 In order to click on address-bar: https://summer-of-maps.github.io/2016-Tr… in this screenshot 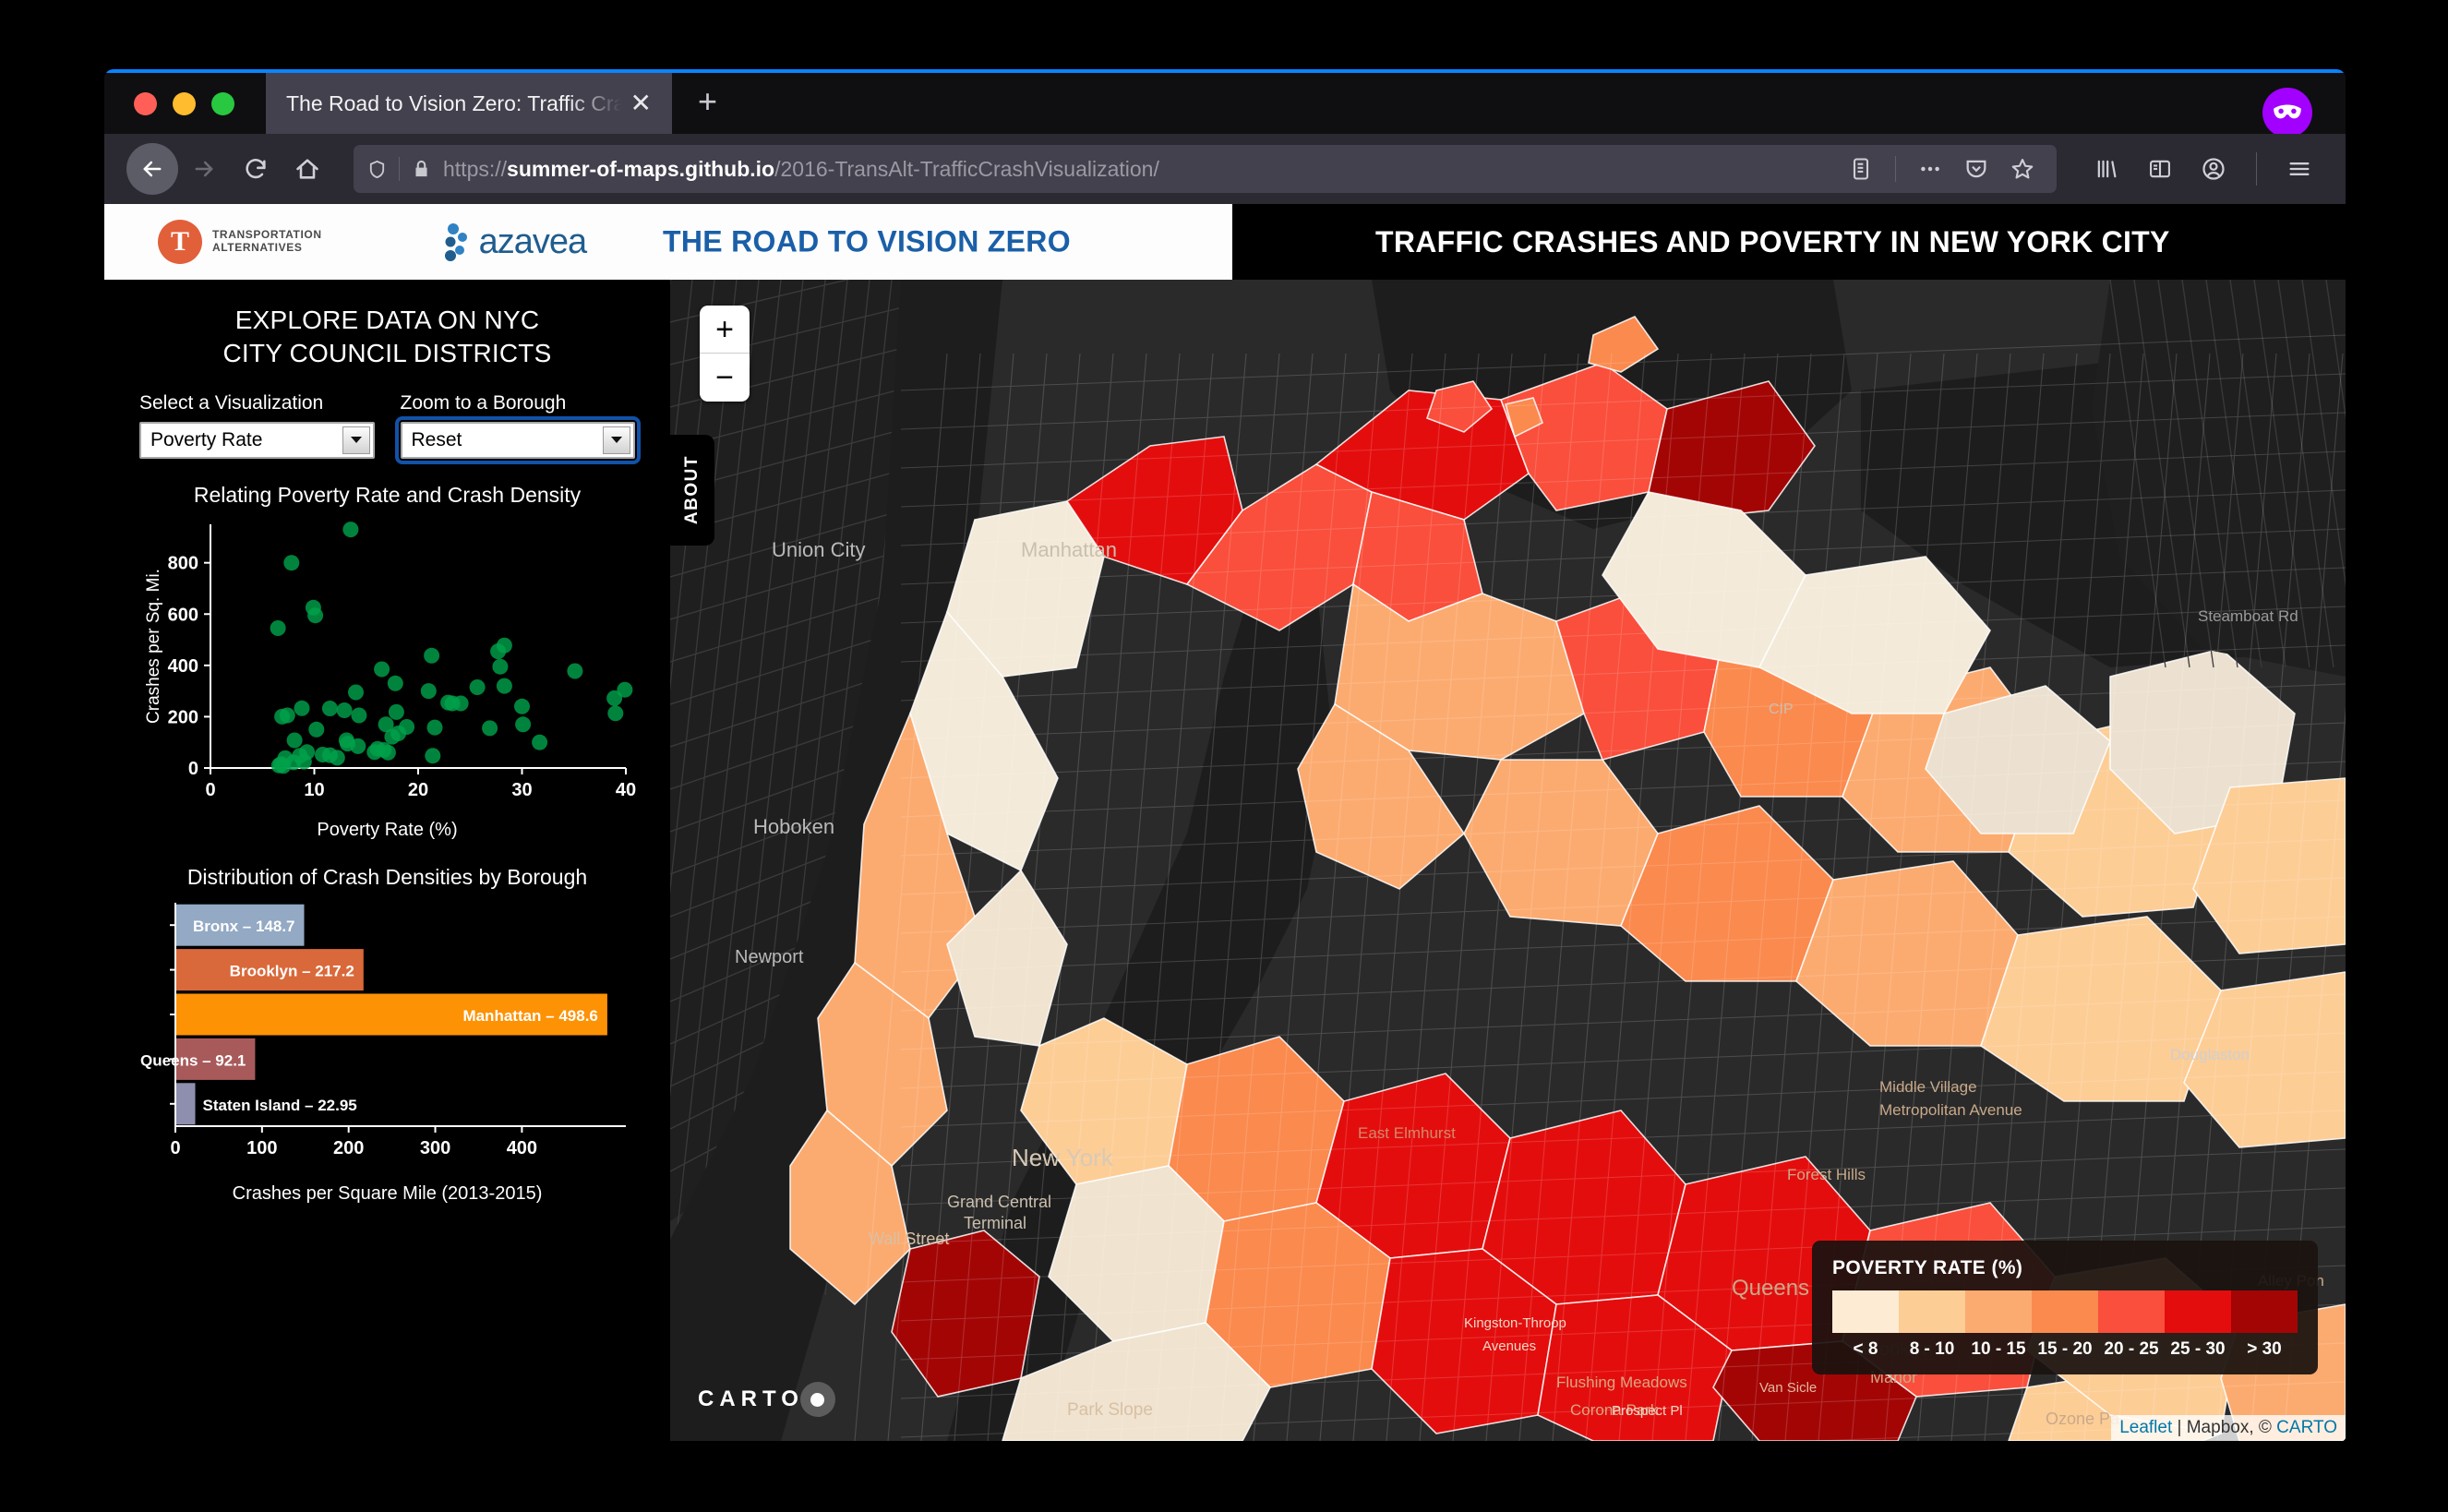, I will do `click(1205, 169)`.